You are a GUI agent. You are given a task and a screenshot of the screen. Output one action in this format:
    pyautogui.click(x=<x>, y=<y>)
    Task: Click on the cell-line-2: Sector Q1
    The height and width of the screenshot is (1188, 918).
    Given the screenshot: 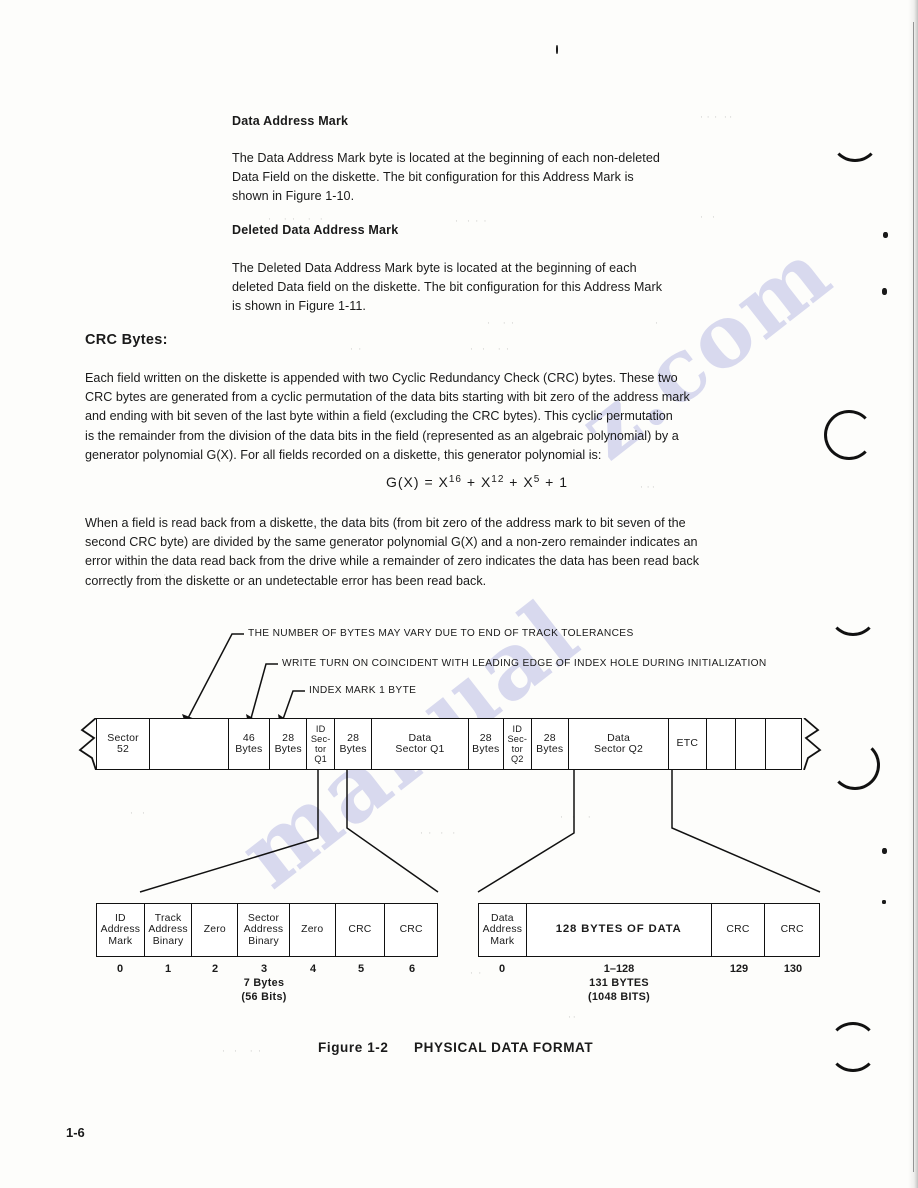 What is the action you would take?
    pyautogui.click(x=420, y=749)
    